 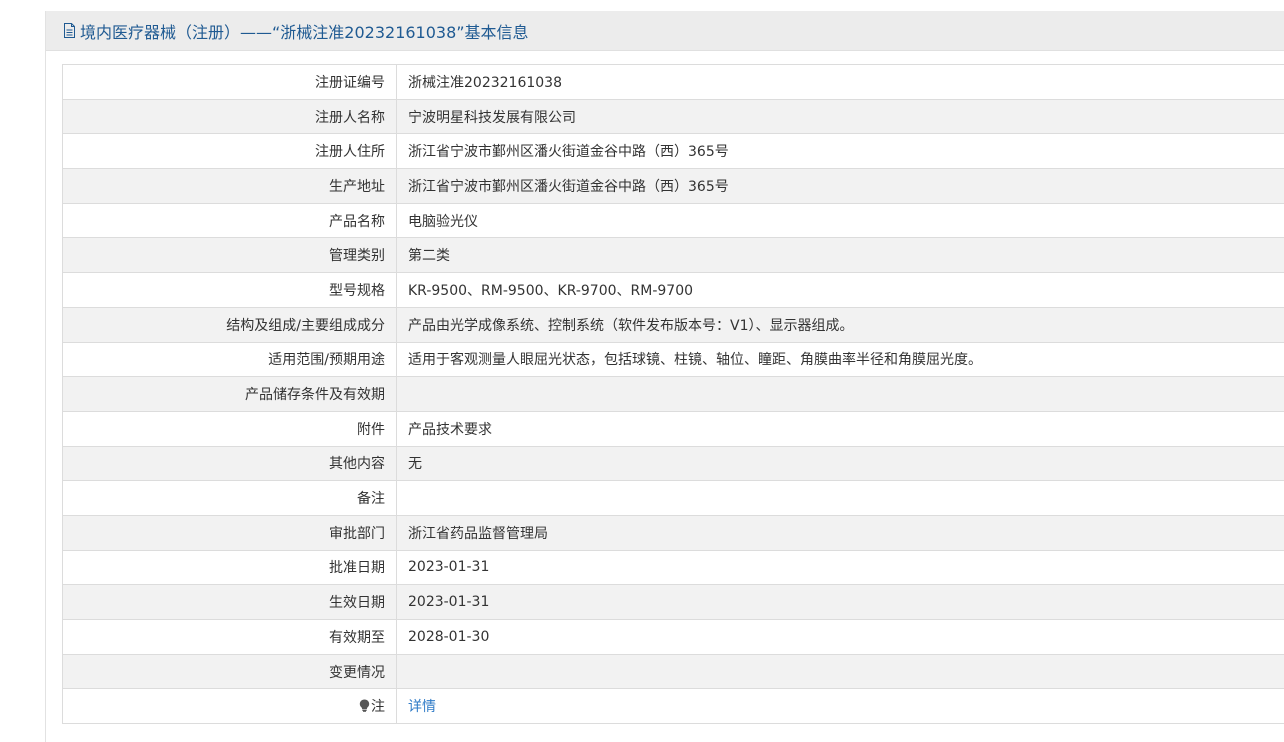 What do you see at coordinates (229, 186) in the screenshot?
I see `field-label: 生产地址` at bounding box center [229, 186].